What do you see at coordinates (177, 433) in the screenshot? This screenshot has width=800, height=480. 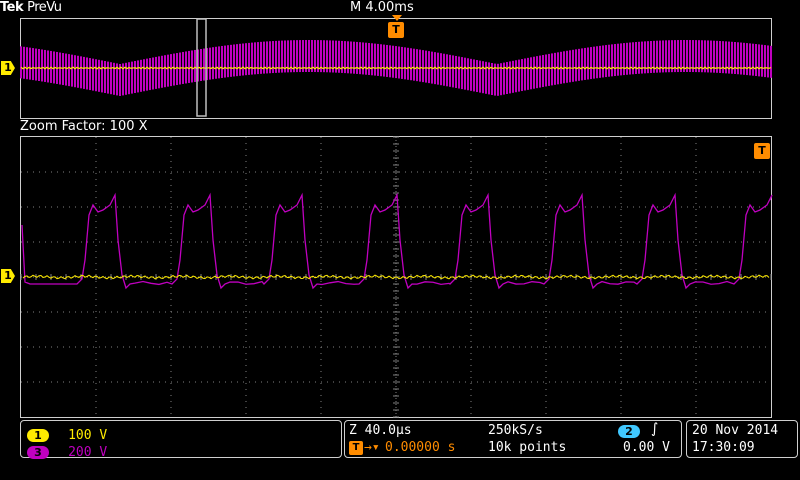 I see `ch1-readout: 1 100 V` at bounding box center [177, 433].